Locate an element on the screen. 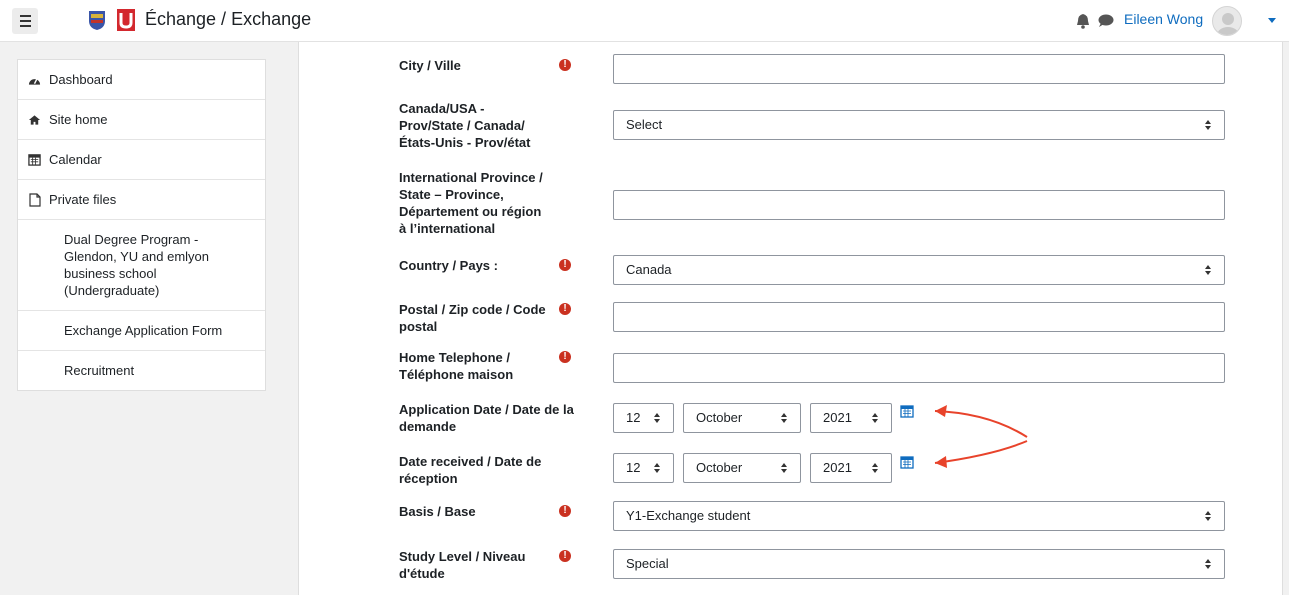 The width and height of the screenshot is (1289, 595). field-label: Application Date / Date de la demande is located at coordinates (486, 418).